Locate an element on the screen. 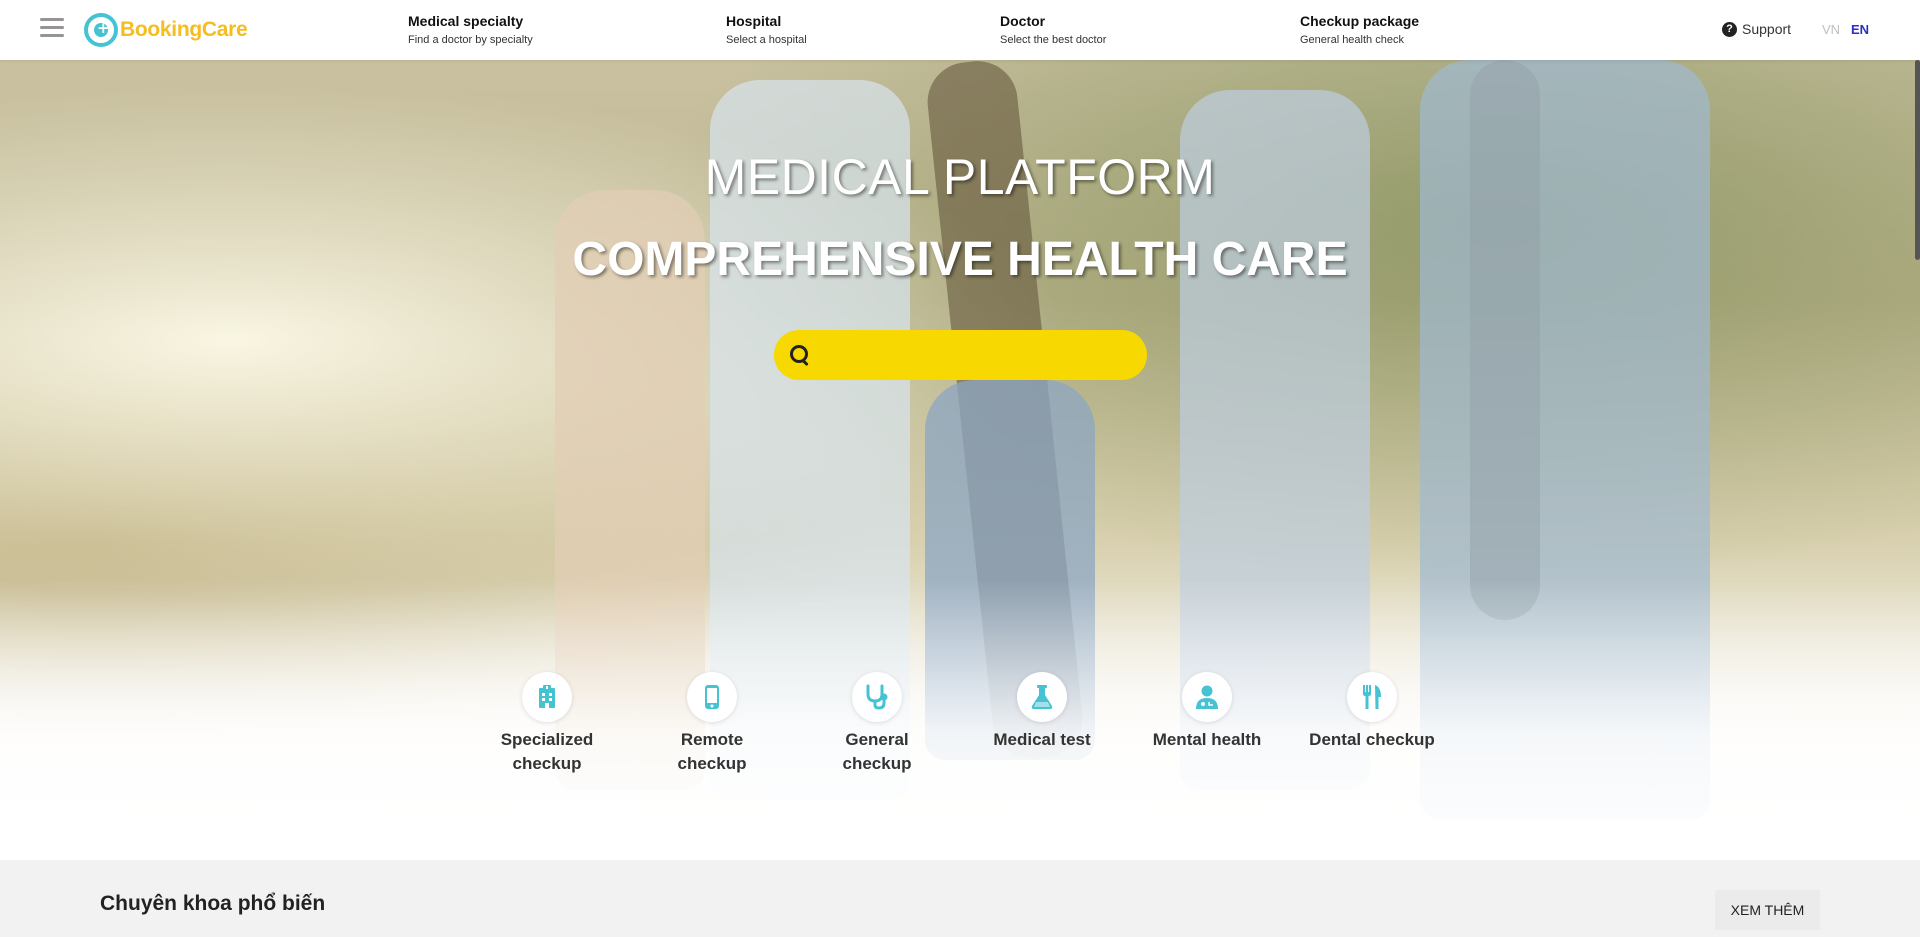 This screenshot has width=1920, height=937. nav-doctor: Doctor Select the best doctor is located at coordinates (1053, 29).